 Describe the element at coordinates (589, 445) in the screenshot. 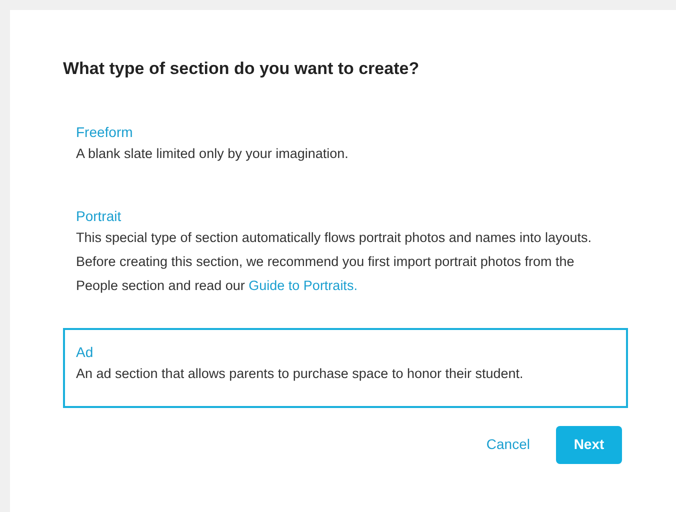

I see `next-button: Next` at that location.